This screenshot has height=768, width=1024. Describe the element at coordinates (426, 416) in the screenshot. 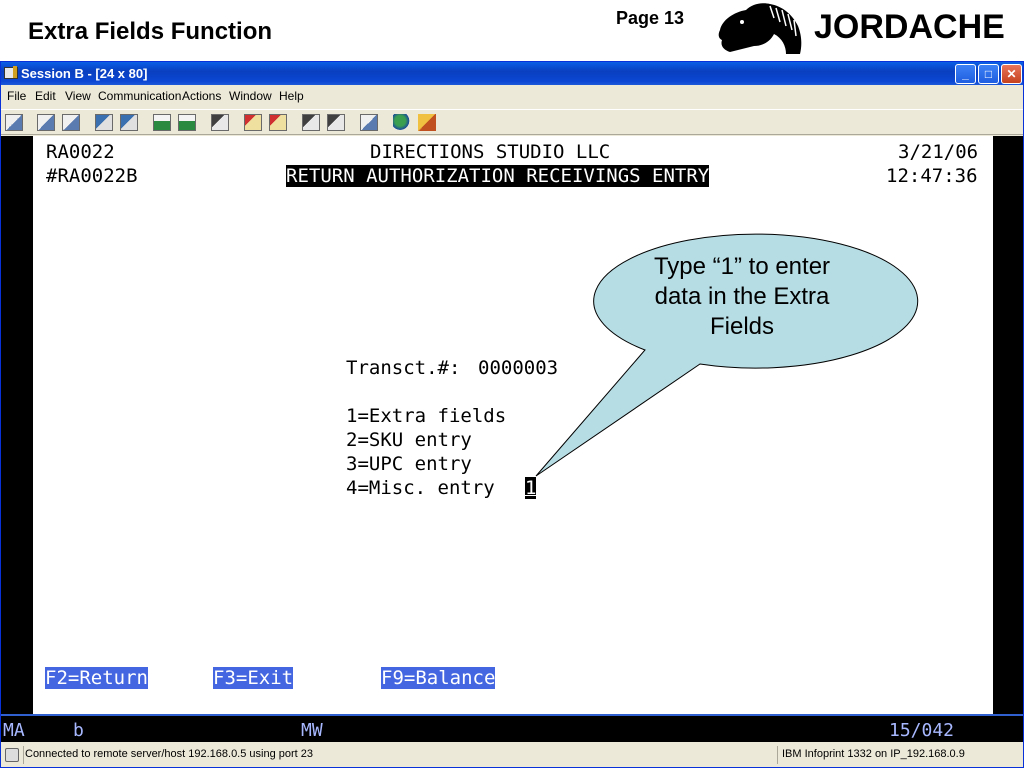

I see `option-extra-fields: 1=Extra fields` at that location.